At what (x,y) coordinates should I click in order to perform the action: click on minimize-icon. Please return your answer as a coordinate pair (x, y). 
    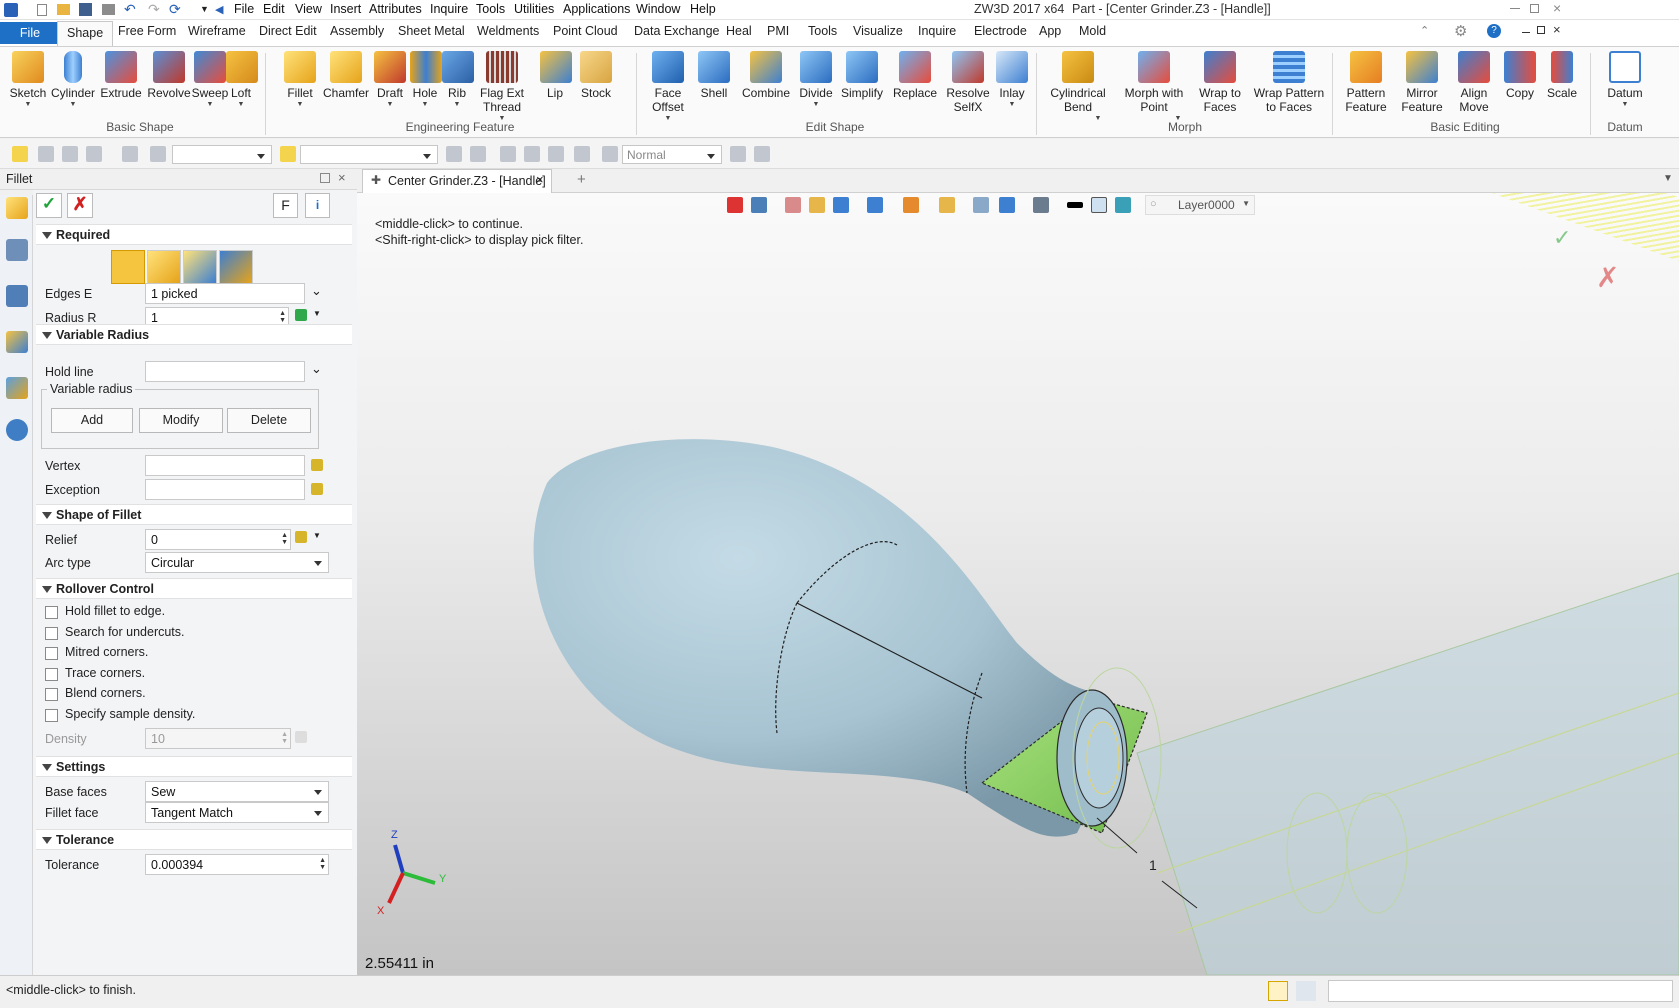
    Looking at the image, I should click on (1515, 8).